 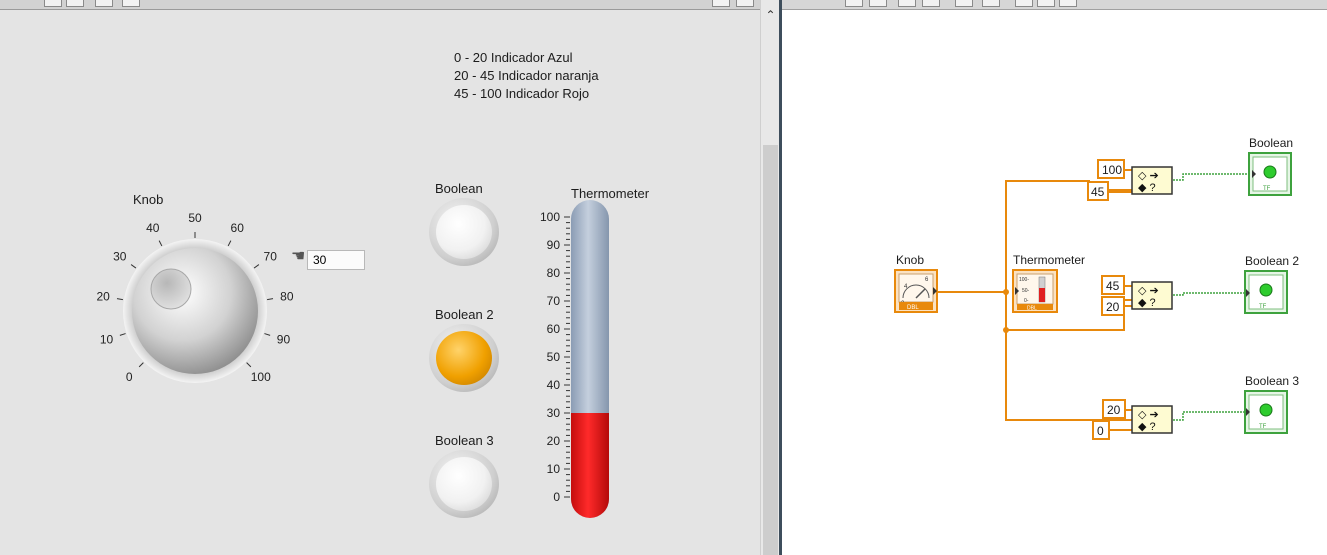 What do you see at coordinates (1032, 309) in the screenshot?
I see `thermo-terminal-dbl: DBL` at bounding box center [1032, 309].